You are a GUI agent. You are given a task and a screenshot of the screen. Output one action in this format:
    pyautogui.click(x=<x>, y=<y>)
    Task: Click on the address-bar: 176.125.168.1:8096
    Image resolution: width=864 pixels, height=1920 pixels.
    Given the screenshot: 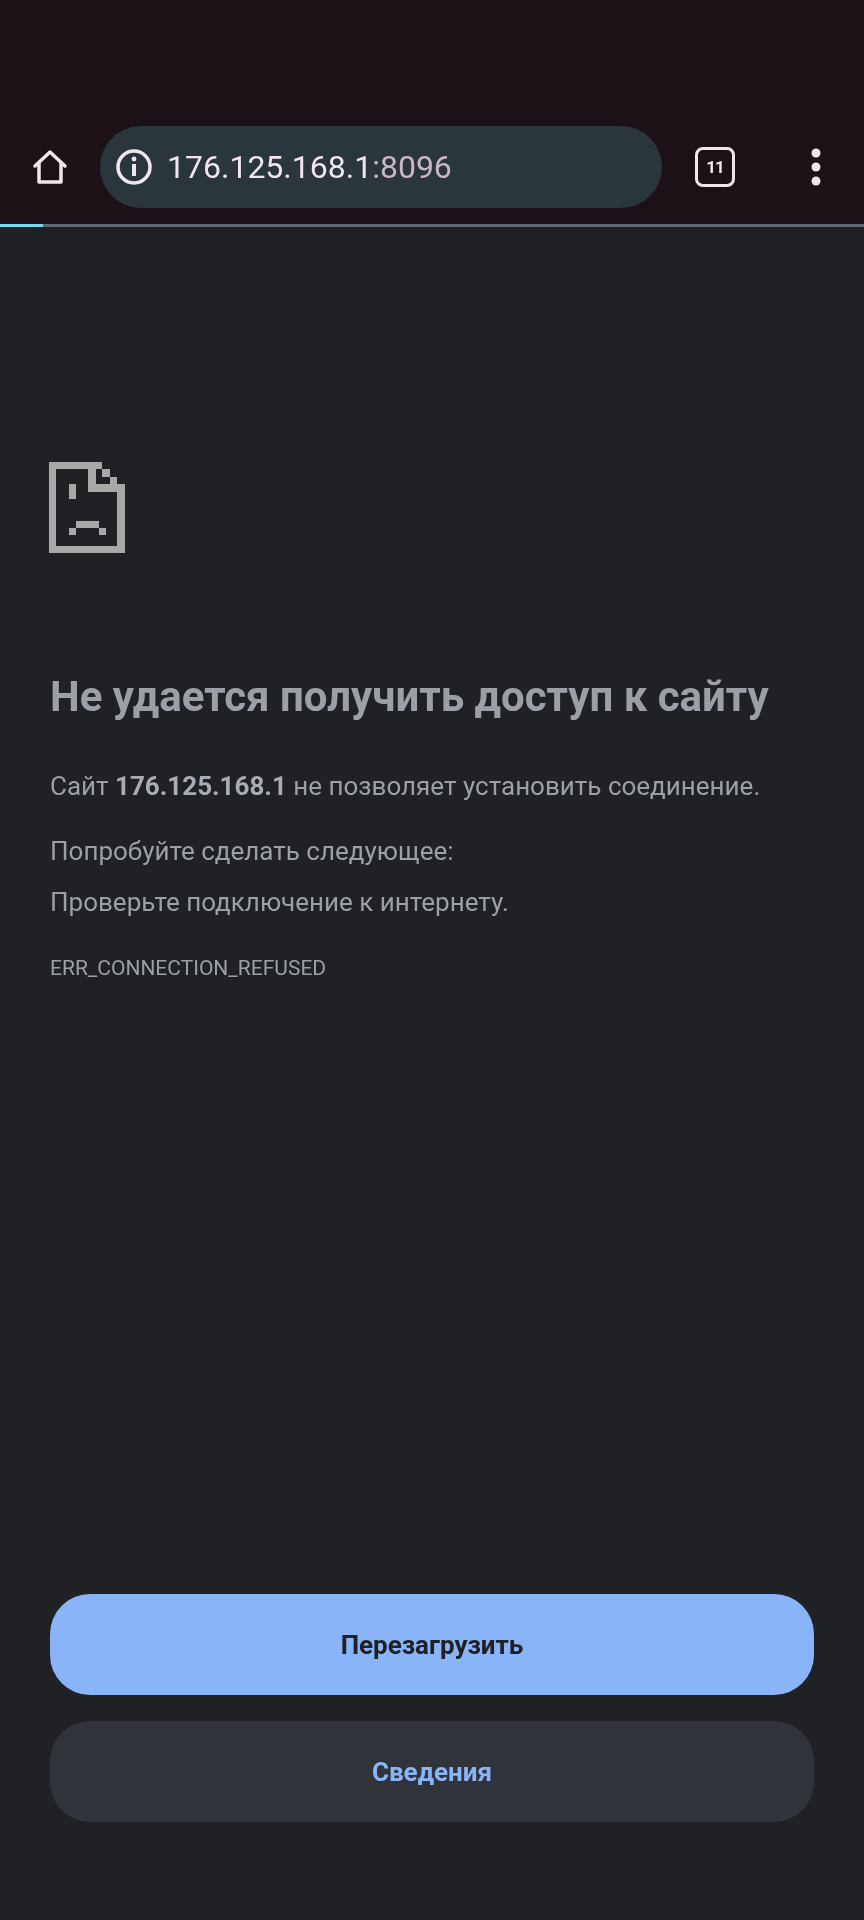 What is the action you would take?
    pyautogui.click(x=381, y=167)
    